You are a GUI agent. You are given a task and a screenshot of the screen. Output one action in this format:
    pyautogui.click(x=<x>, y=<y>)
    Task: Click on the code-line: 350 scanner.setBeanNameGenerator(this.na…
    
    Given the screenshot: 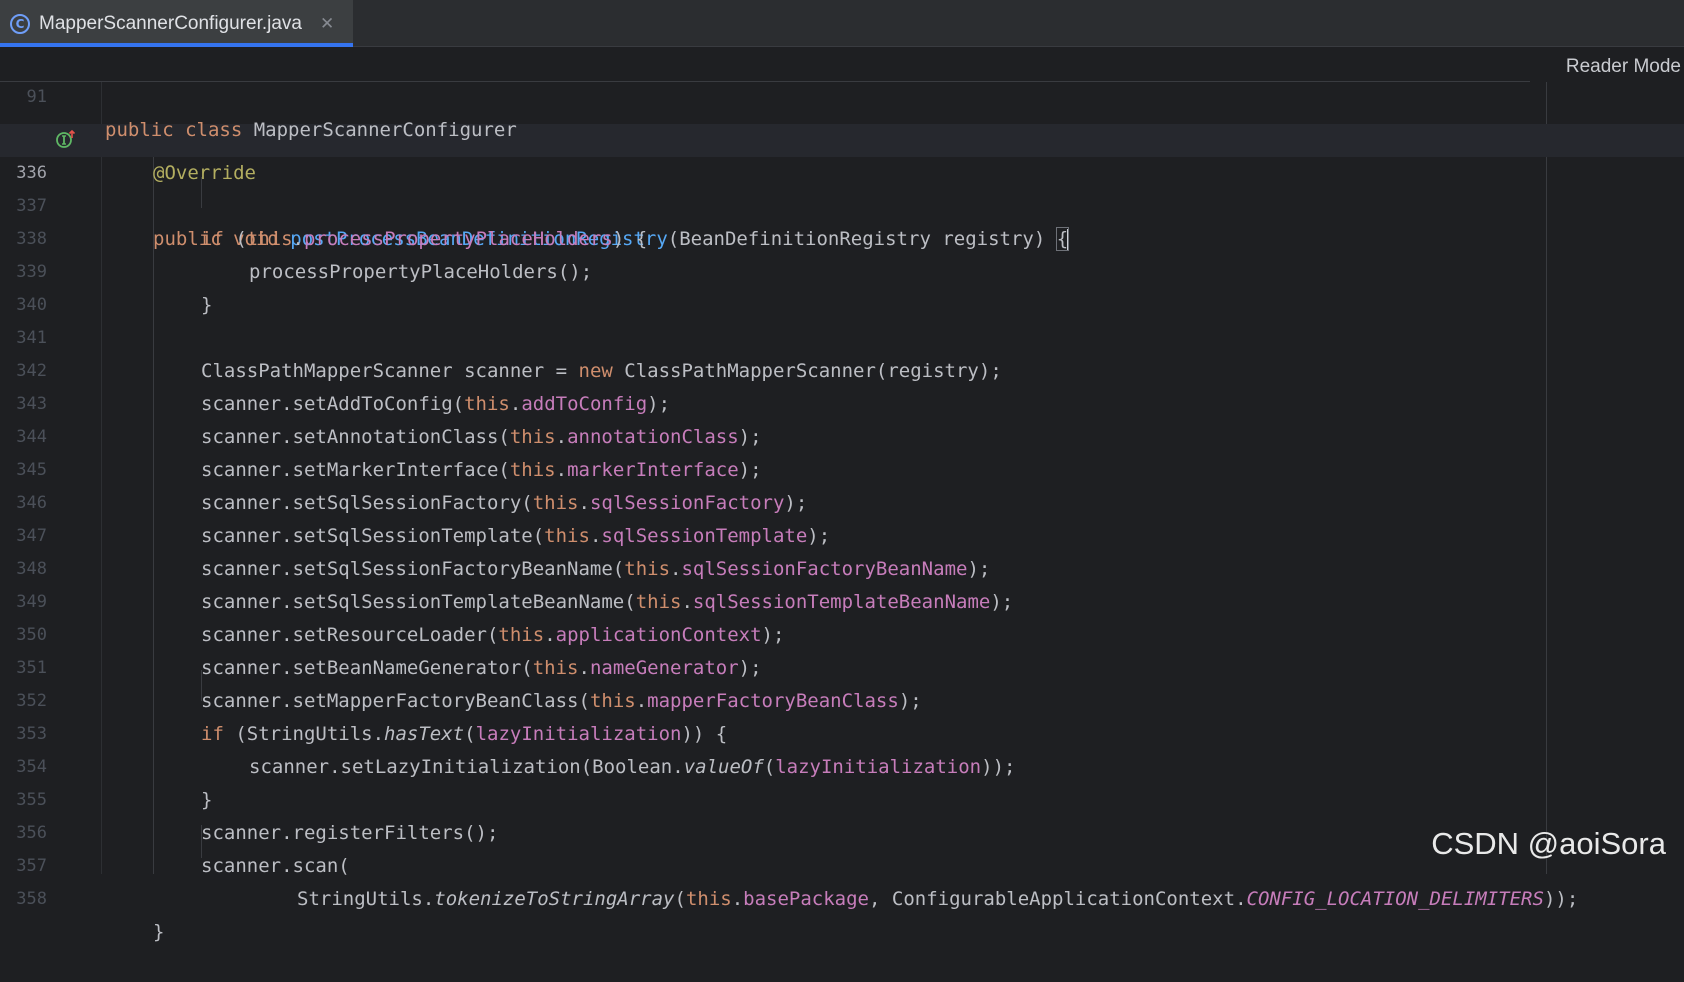 What is the action you would take?
    pyautogui.click(x=842, y=602)
    